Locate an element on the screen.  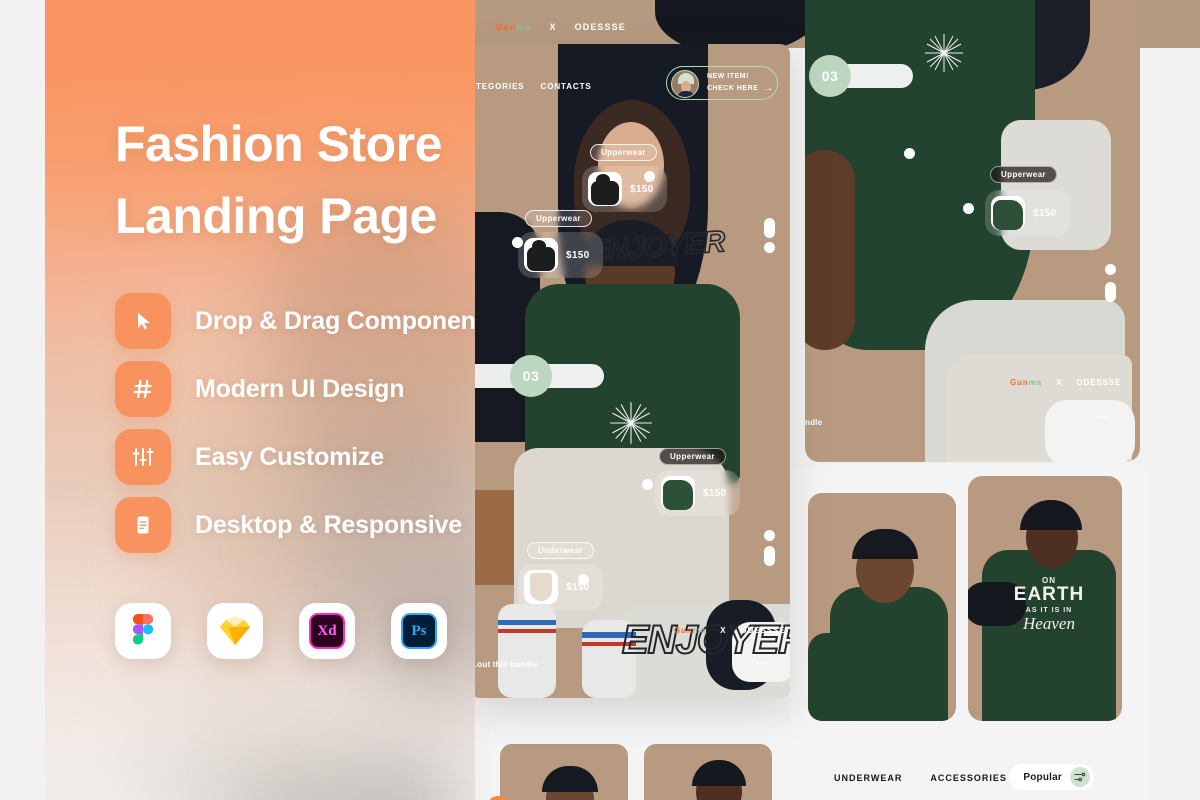
product-1-category: Upperwear is located at coordinates (623, 152).